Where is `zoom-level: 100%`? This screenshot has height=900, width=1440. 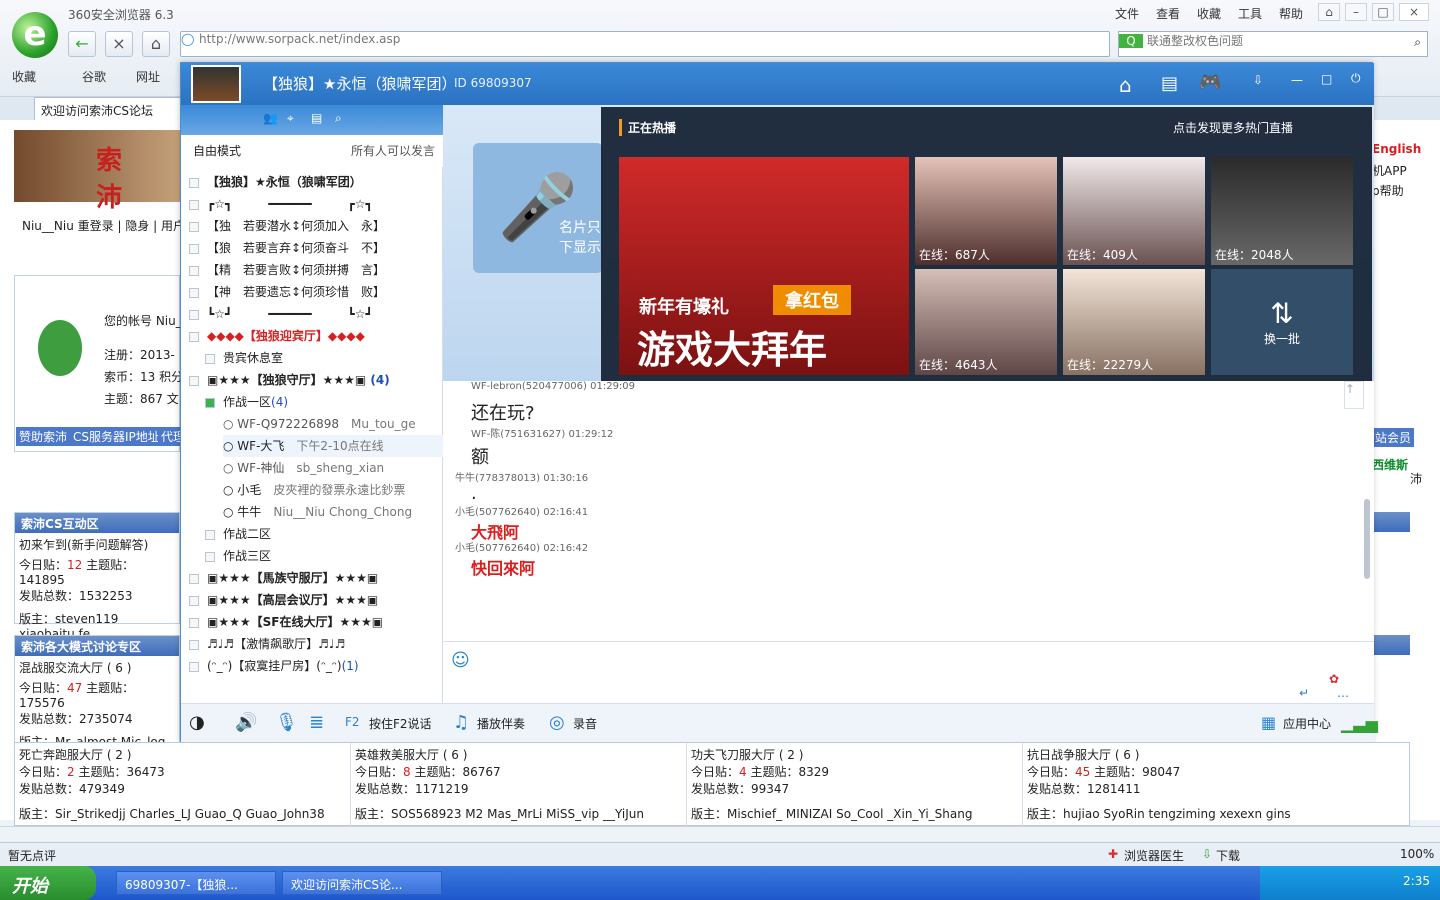 zoom-level: 100% is located at coordinates (1417, 854).